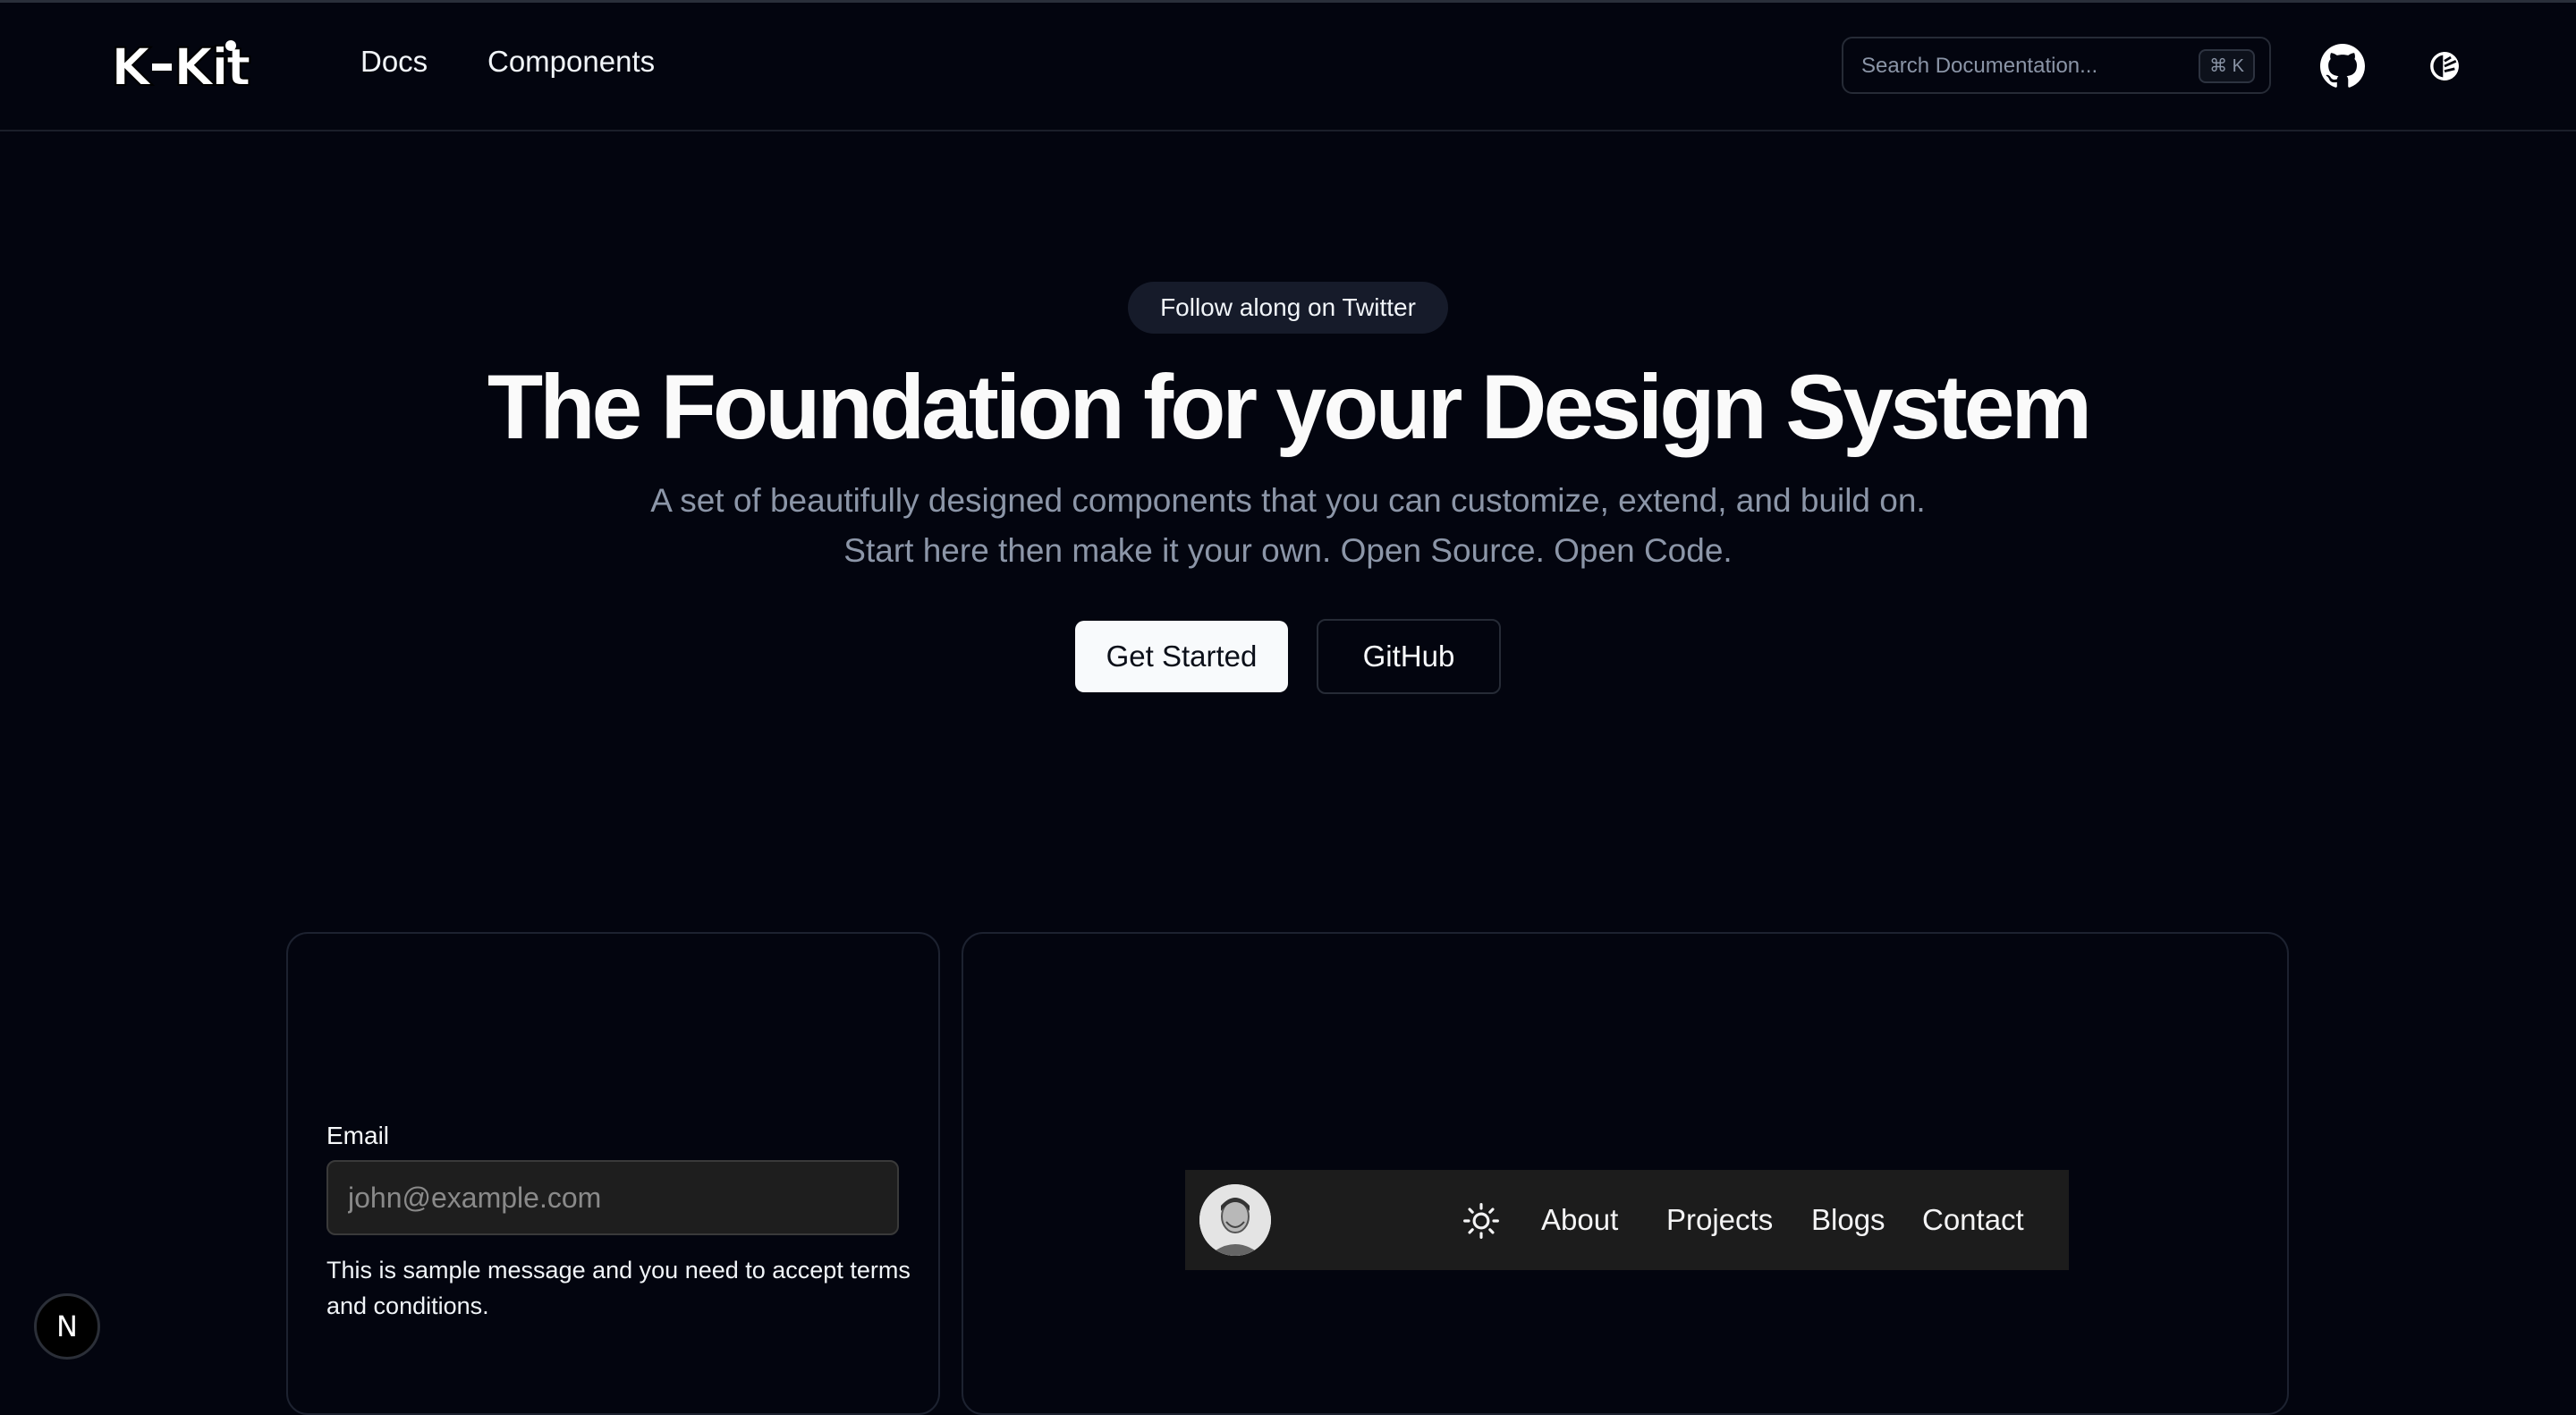 The height and width of the screenshot is (1415, 2576). I want to click on preview-navbar: About Projects Blogs Contact, so click(1627, 1220).